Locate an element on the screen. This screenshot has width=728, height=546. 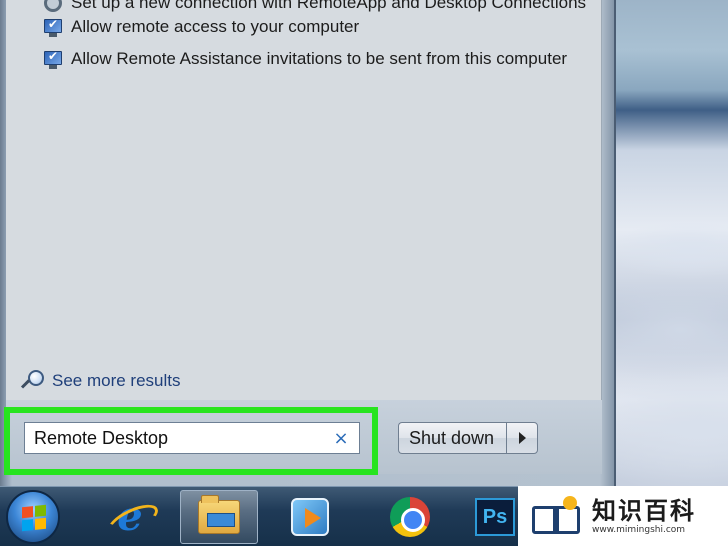
watermark-title: 知识百科 is located at coordinates (644, 511).